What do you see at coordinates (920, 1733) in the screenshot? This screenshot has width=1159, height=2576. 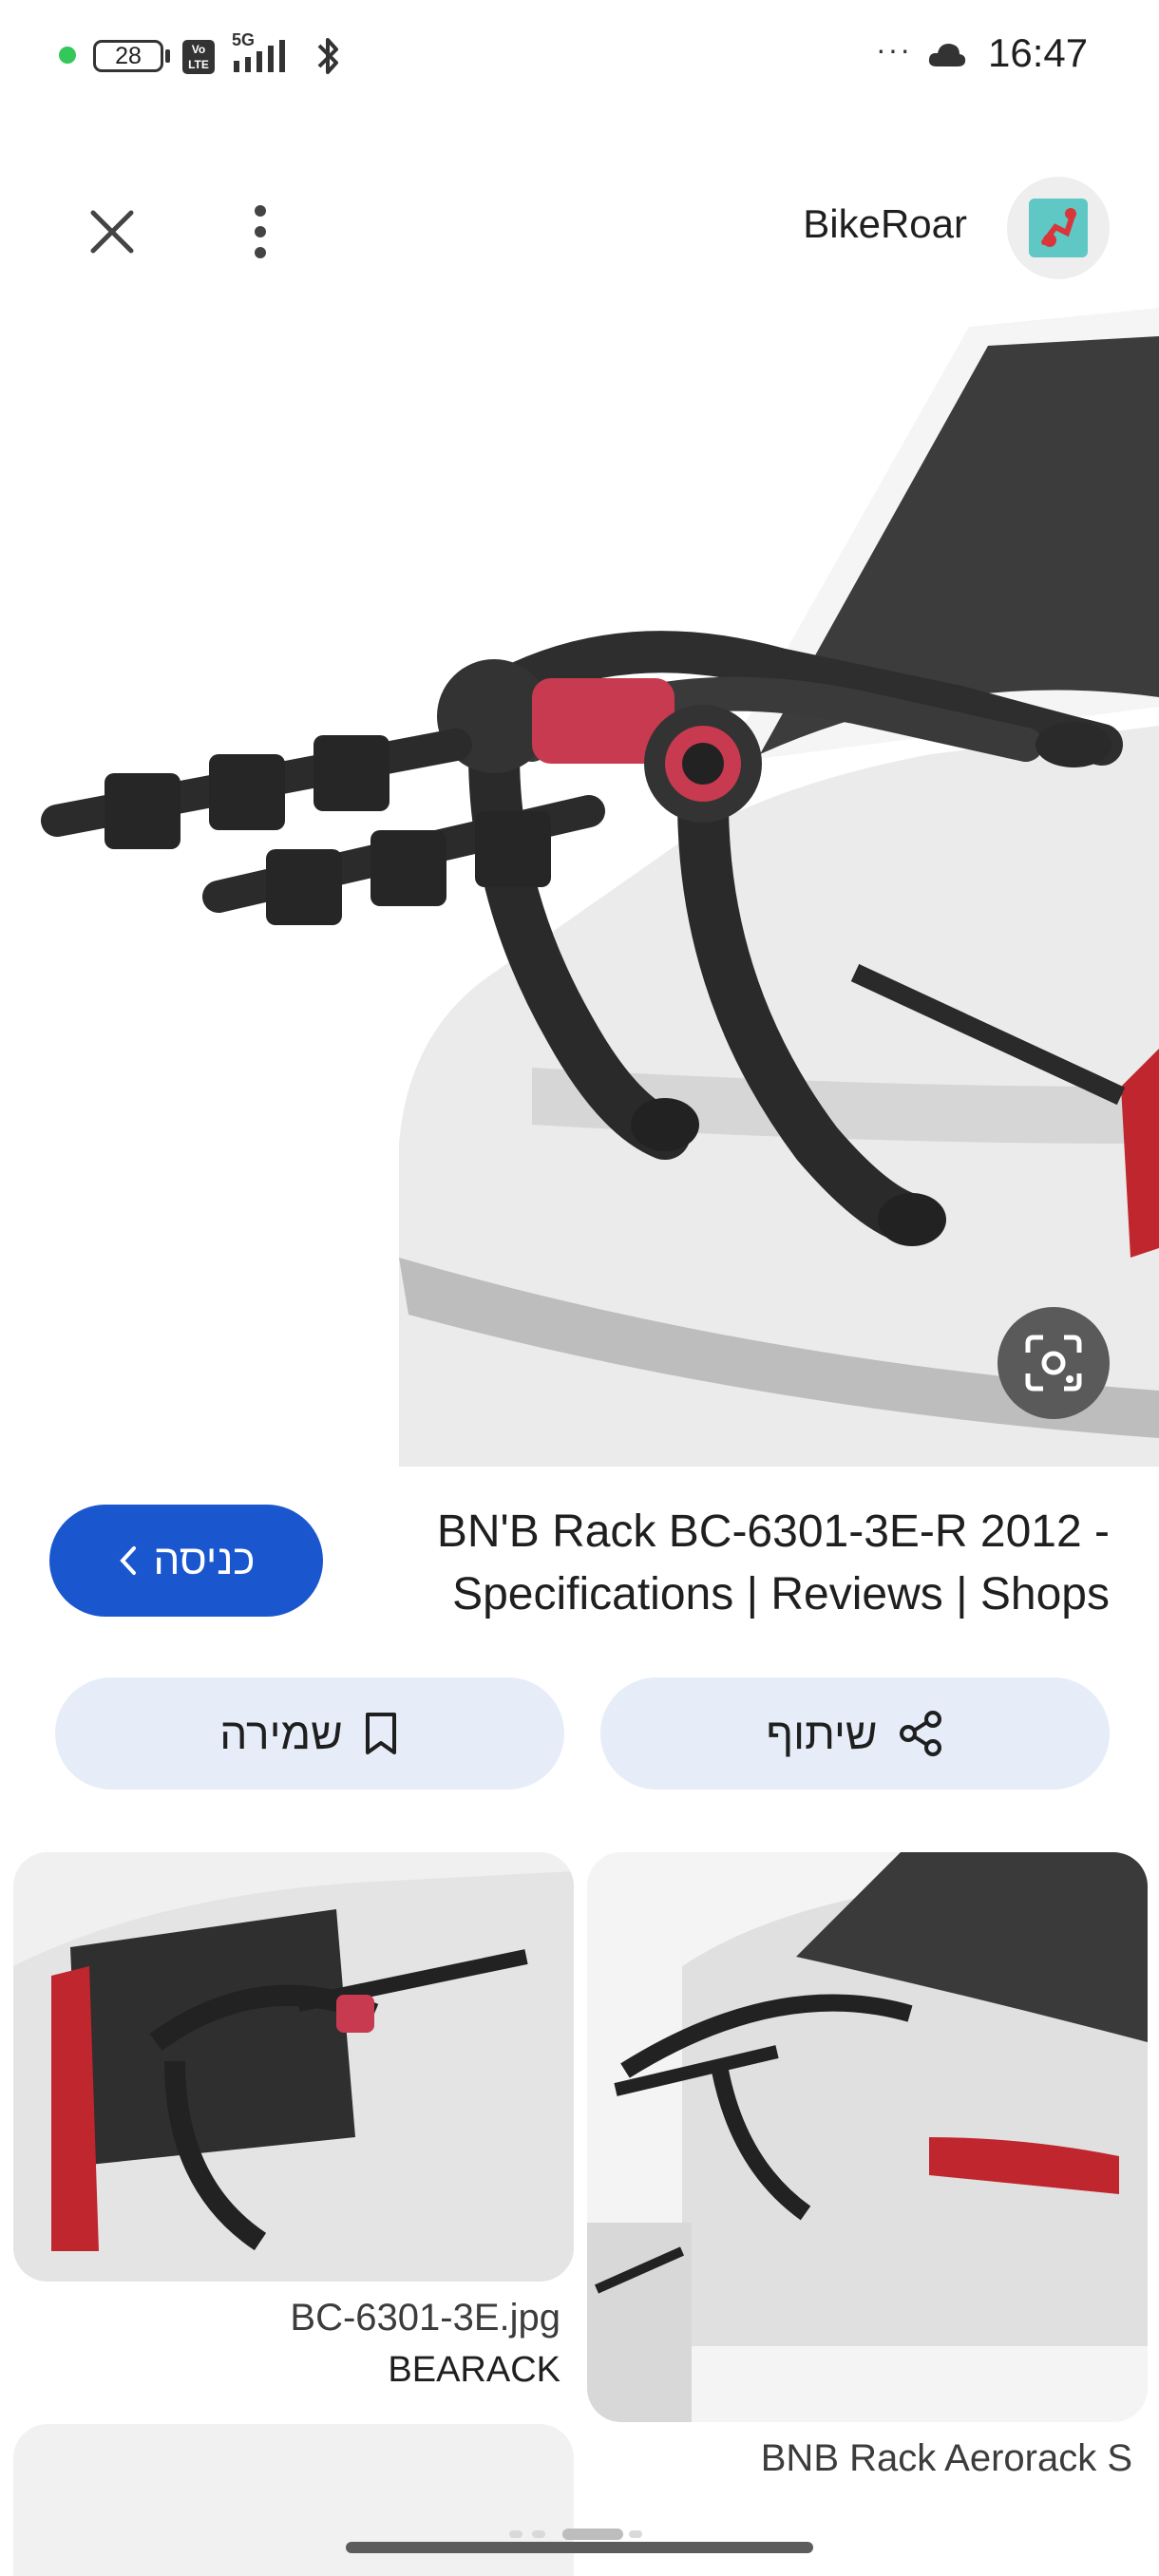 I see `share-icon` at bounding box center [920, 1733].